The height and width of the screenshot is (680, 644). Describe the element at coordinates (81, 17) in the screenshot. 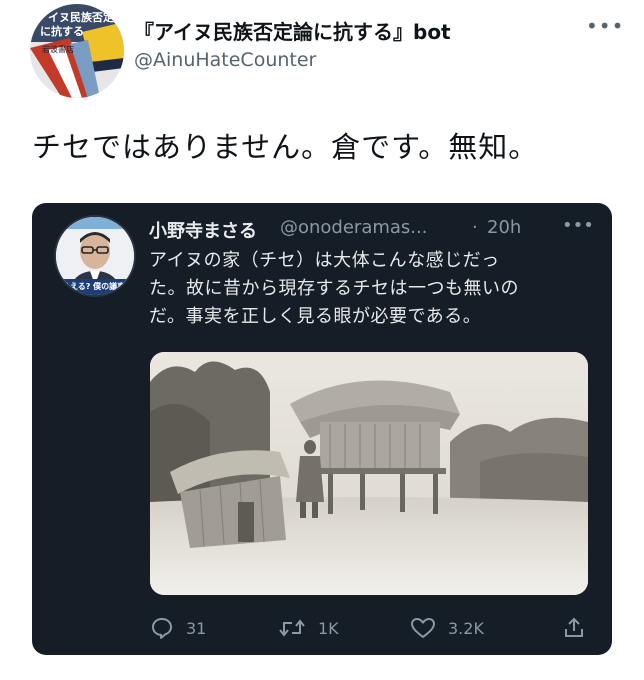

I see `avatar-text-line-1: イヌ民族否定` at that location.